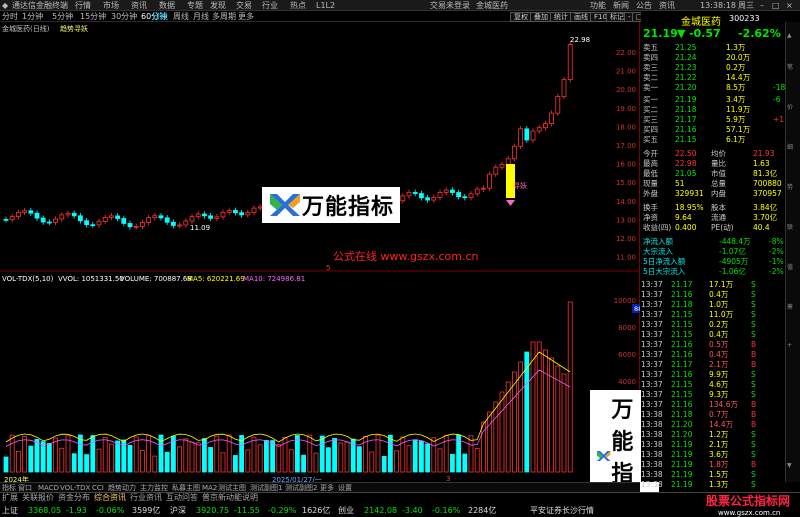 This screenshot has width=800, height=517. What do you see at coordinates (713, 67) in the screenshot?
I see `ask-row: 卖三 21.23 0.2万` at bounding box center [713, 67].